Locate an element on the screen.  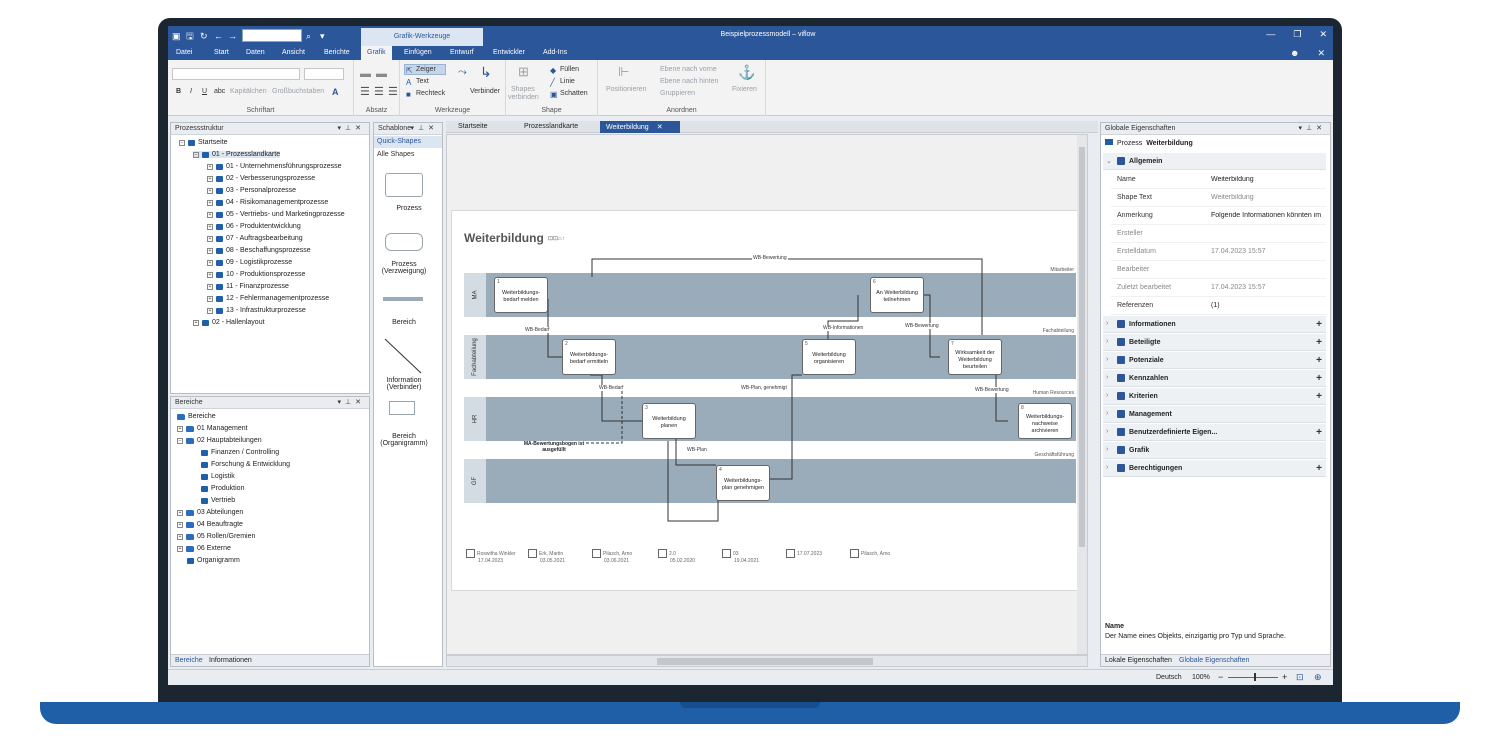
process-box: 5 Weiterbildung organisieren is located at coordinates (829, 357).